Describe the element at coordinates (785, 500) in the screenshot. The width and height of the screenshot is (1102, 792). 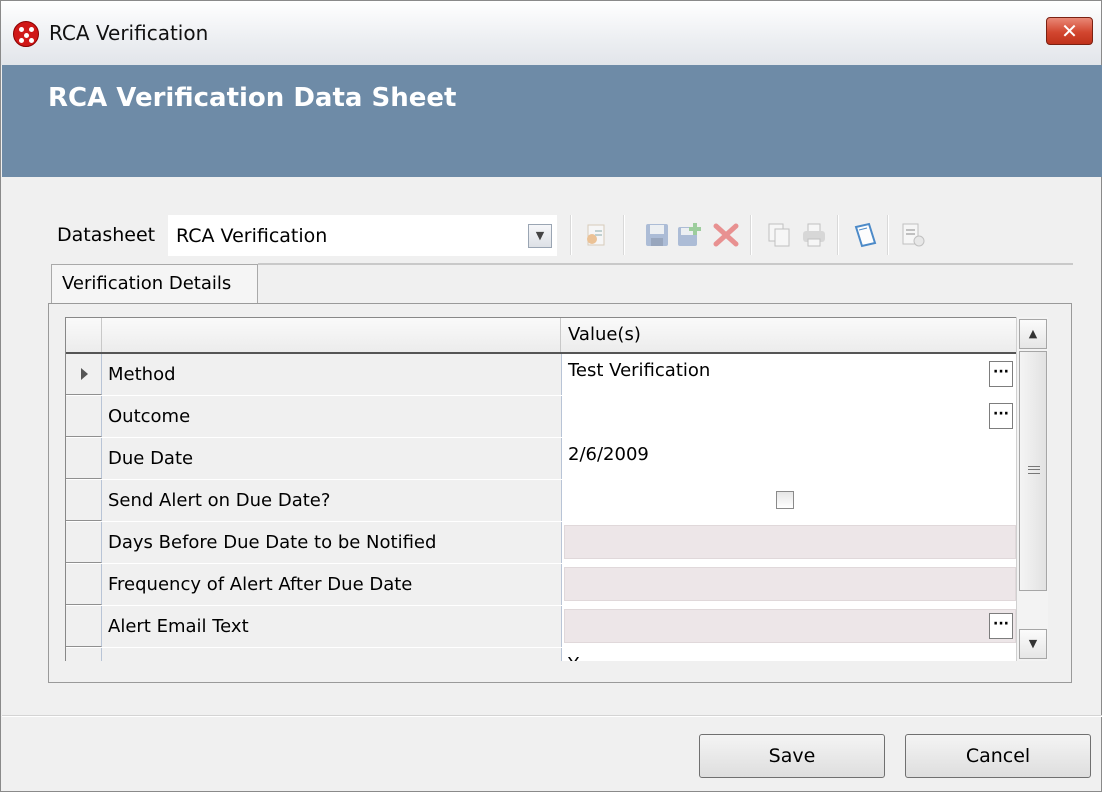
I see `send-alert-checkbox` at that location.